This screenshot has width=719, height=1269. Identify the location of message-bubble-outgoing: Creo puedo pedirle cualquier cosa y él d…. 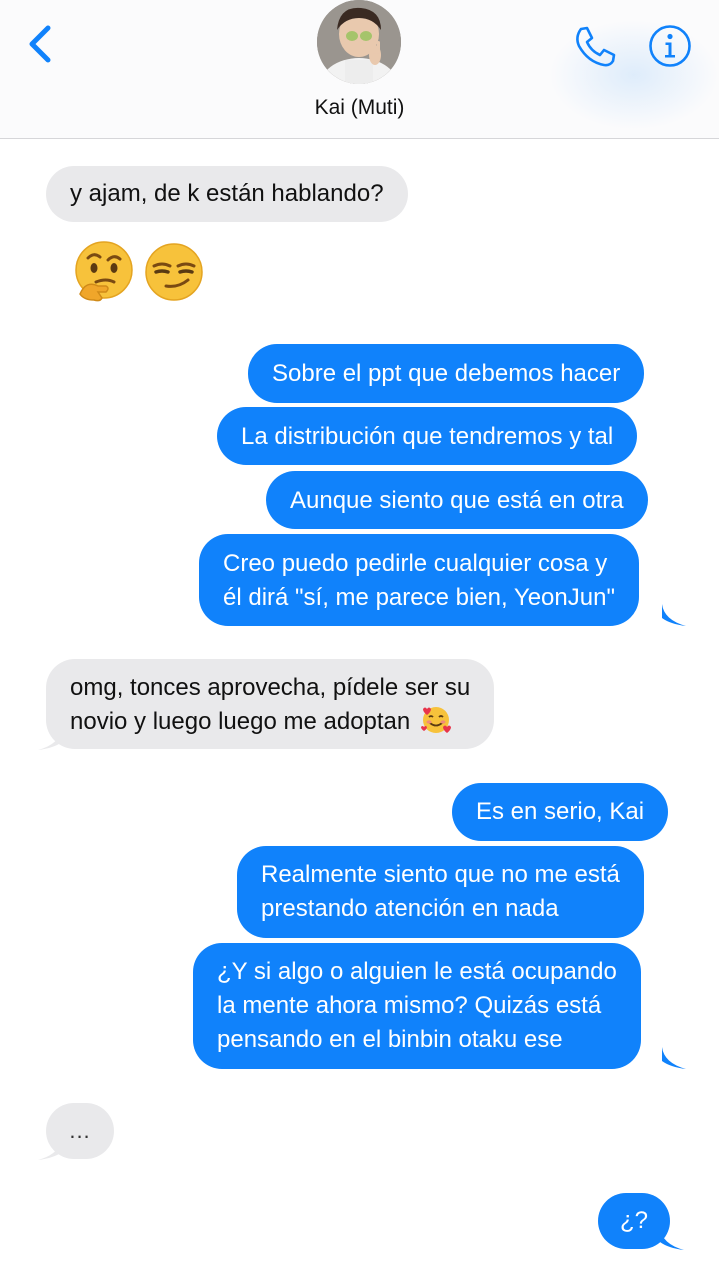
(419, 580).